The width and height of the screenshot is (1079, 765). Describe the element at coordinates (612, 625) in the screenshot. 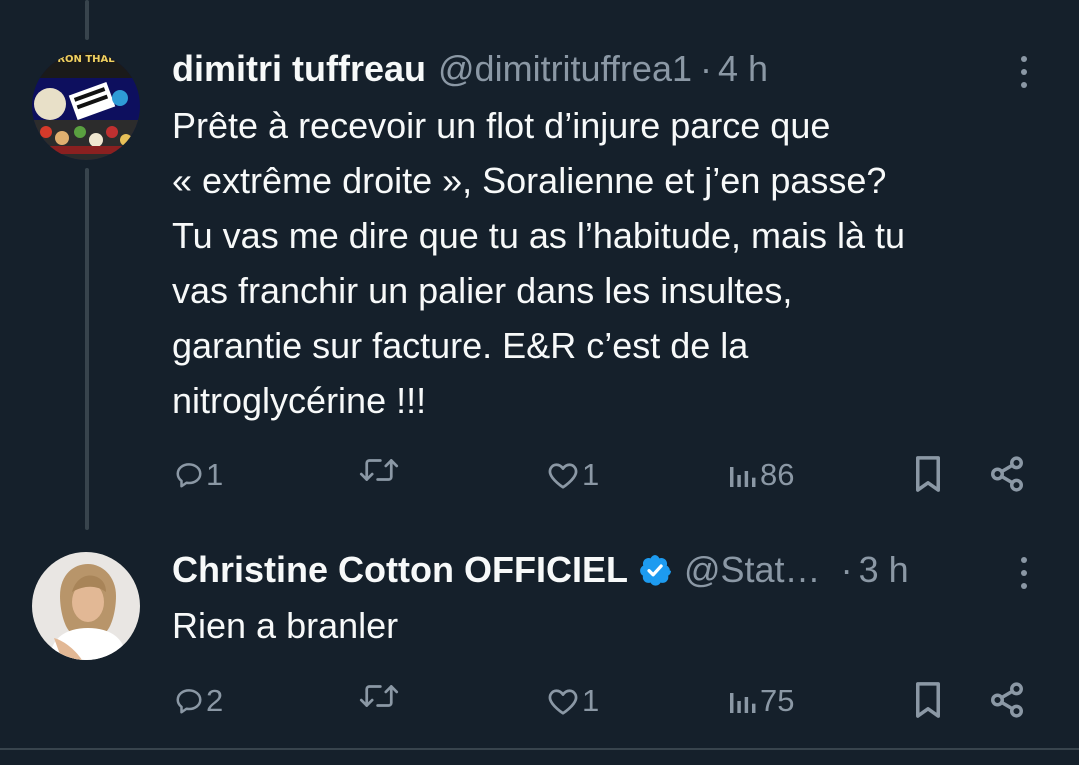

I see `tweet-text: Rien a branler` at that location.